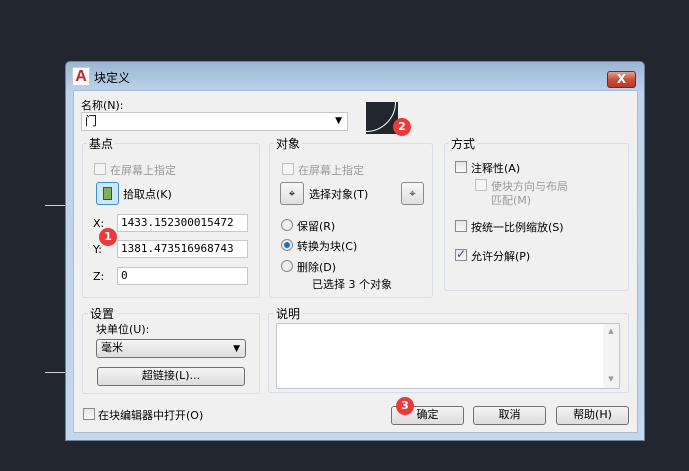 Image resolution: width=689 pixels, height=471 pixels. I want to click on block-unit-label: 块单位(U):, so click(123, 329).